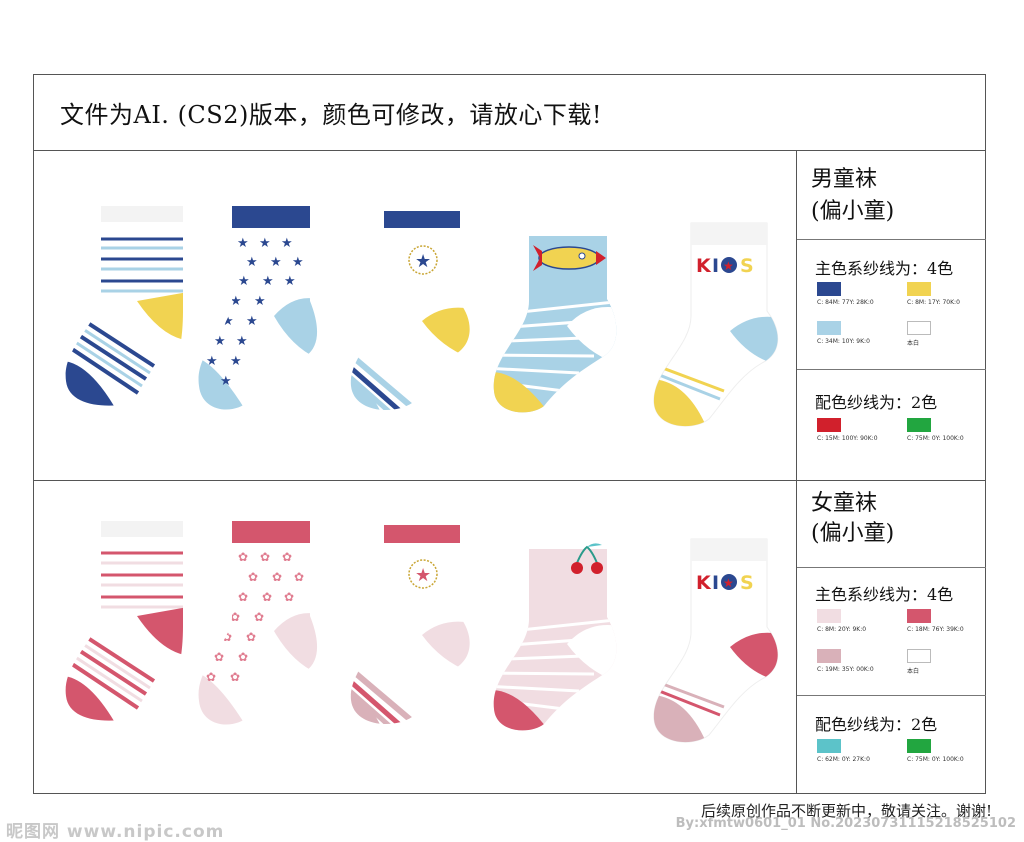 This screenshot has width=1024, height=842. Describe the element at coordinates (829, 425) in the screenshot. I see `boys-accent-swatch-red` at that location.